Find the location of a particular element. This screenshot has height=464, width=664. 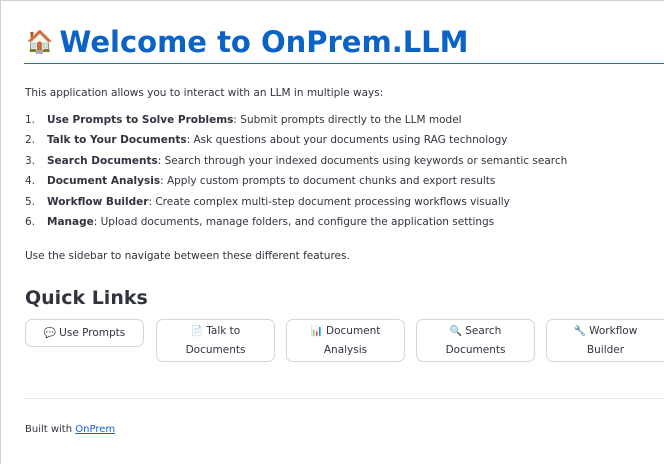

use-prompts-button: 💬 Use Prompts is located at coordinates (84, 333).